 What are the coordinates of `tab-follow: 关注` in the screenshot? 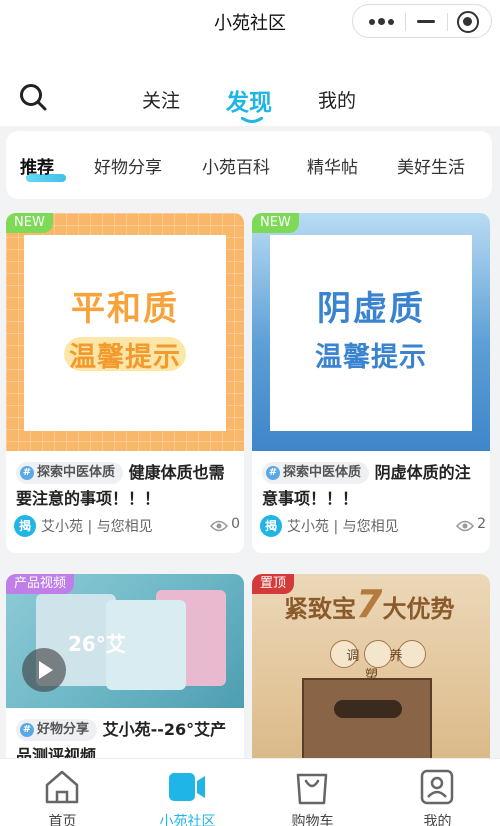 It's located at (161, 99).